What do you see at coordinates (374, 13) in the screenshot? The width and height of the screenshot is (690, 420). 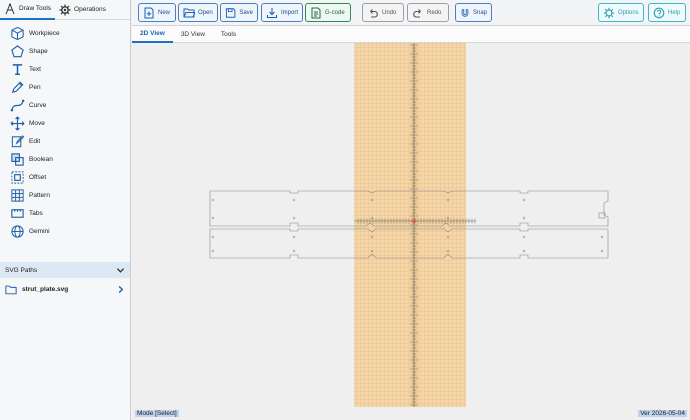 I see `undo-icon` at bounding box center [374, 13].